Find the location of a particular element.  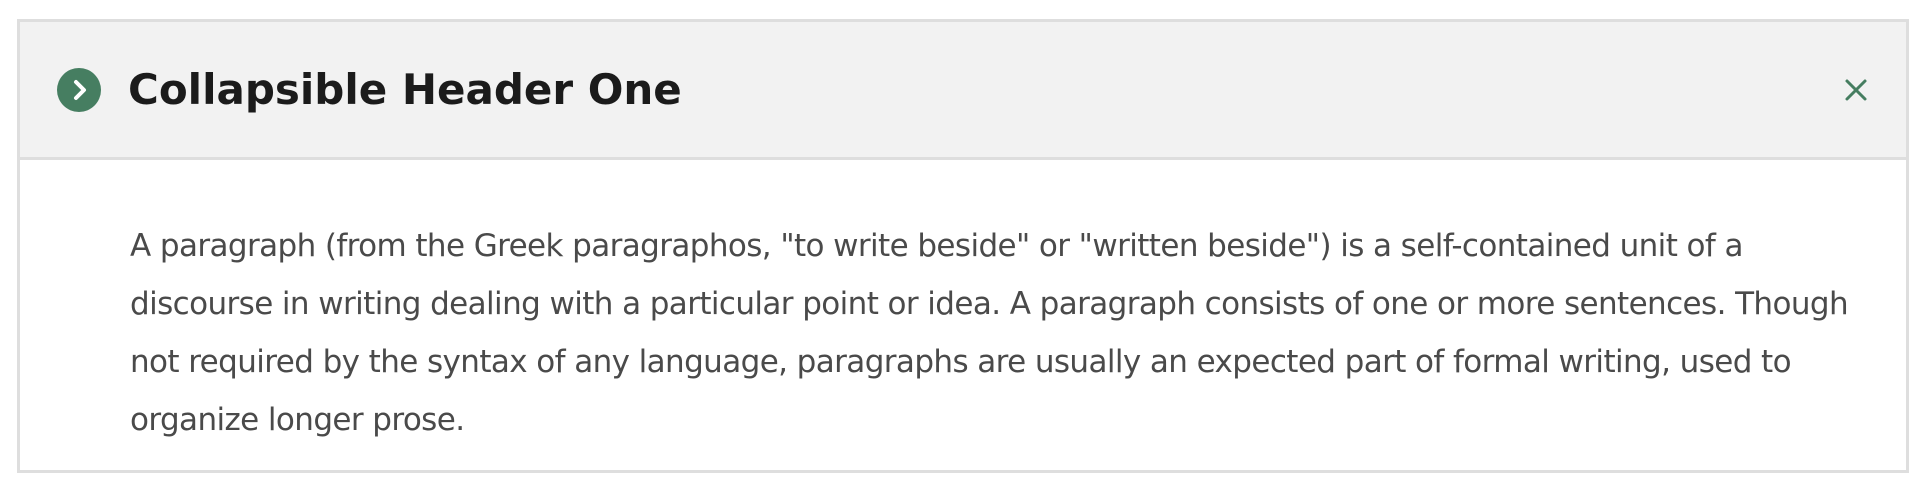

close-button is located at coordinates (1856, 90).